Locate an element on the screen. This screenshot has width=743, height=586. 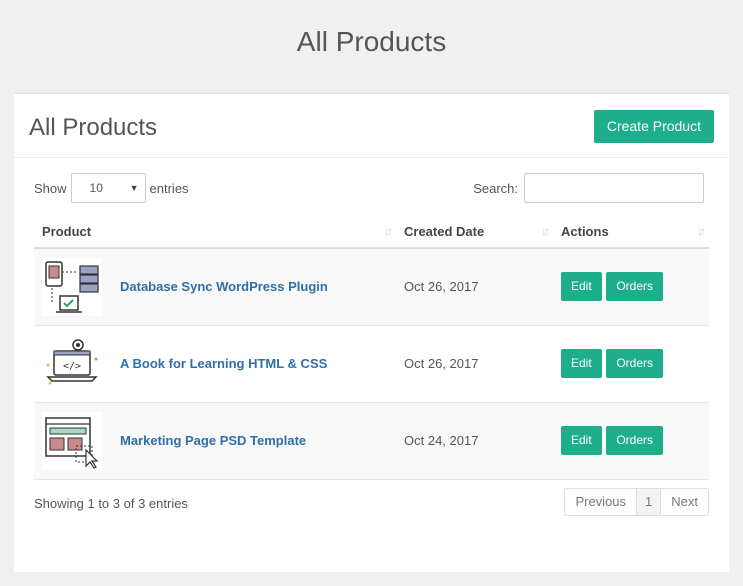
product-name-link: A Book for Learning HTML & CSS is located at coordinates (223, 363).